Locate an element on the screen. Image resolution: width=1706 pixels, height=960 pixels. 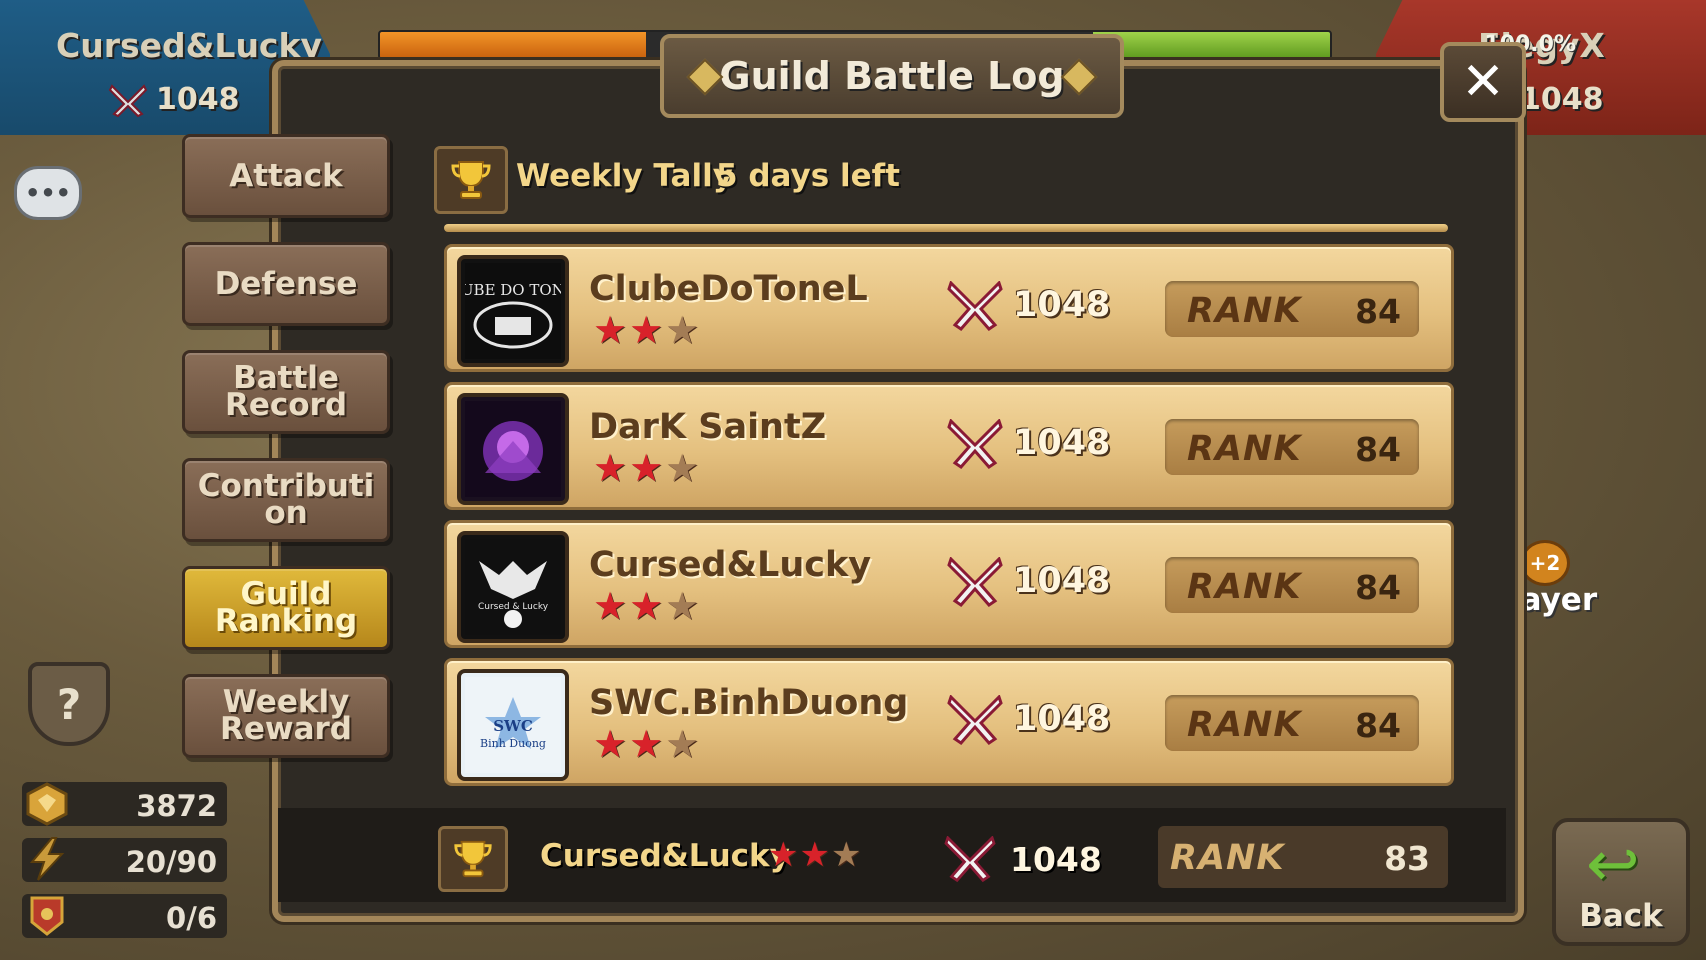
guild-name: Cursed&Lucky is located at coordinates (730, 565).